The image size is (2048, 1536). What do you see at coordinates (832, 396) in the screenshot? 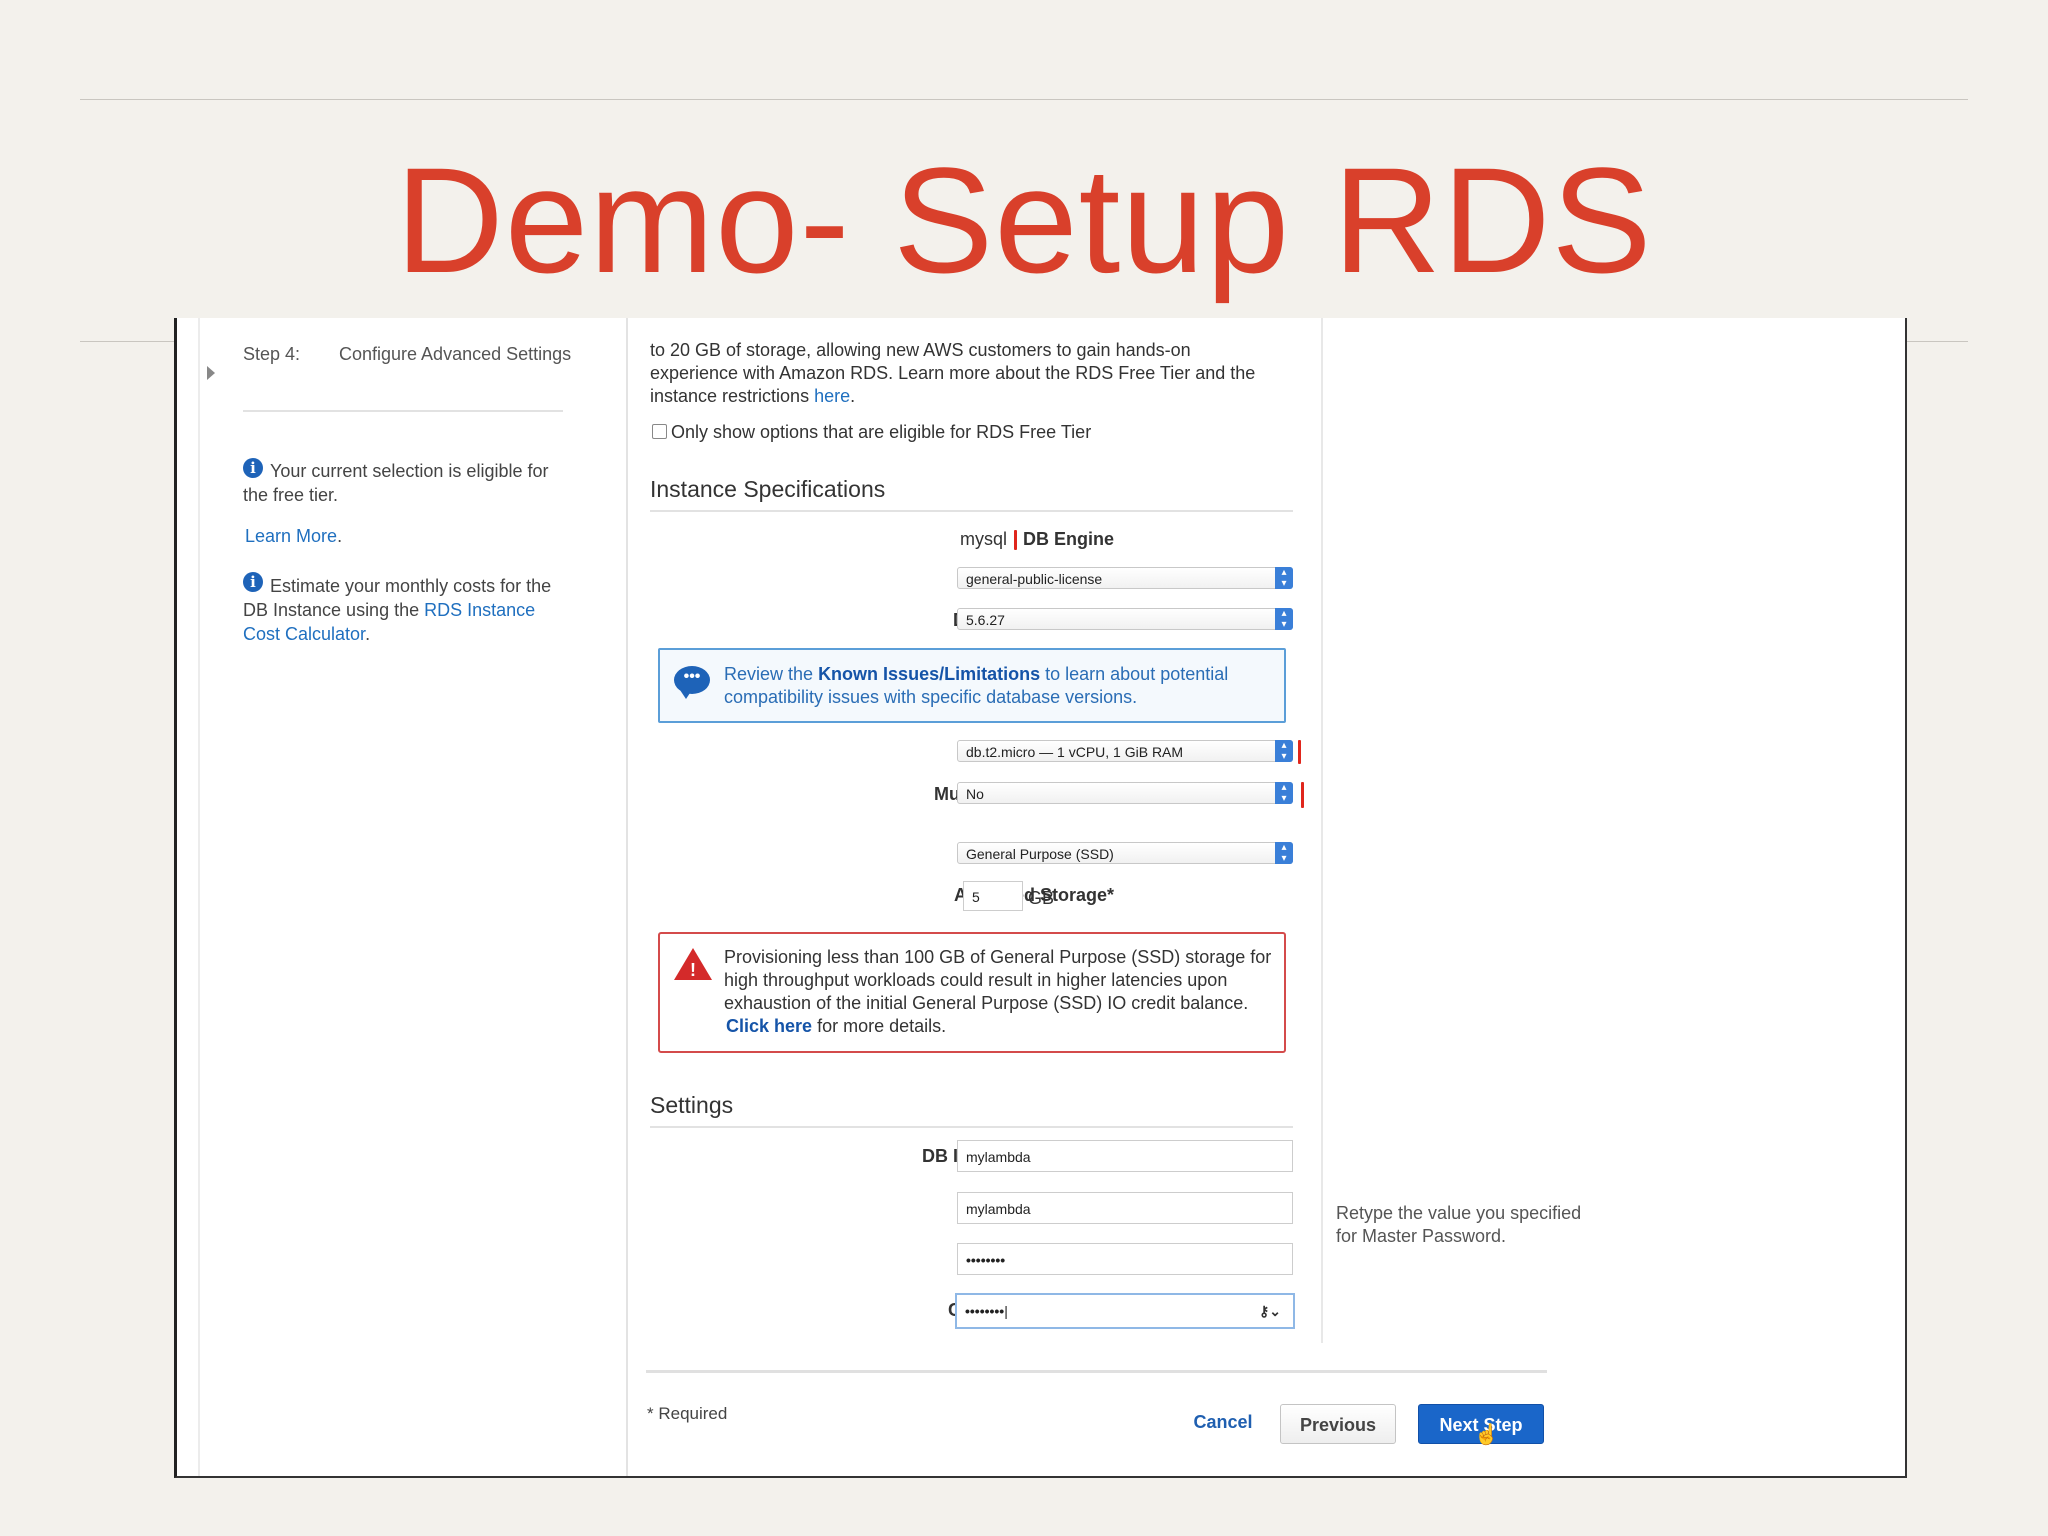
I see `here-link: here` at bounding box center [832, 396].